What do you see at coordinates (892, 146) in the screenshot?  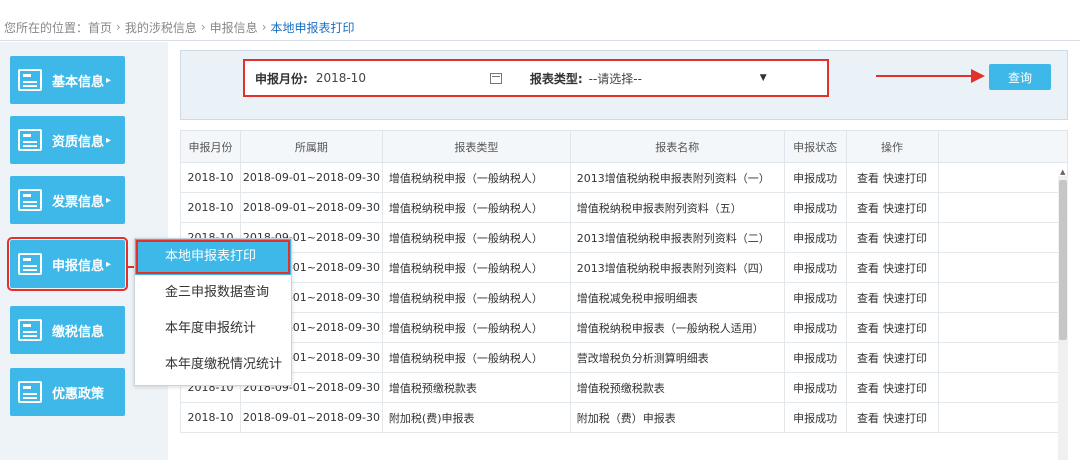 I see `column-header: 操作` at bounding box center [892, 146].